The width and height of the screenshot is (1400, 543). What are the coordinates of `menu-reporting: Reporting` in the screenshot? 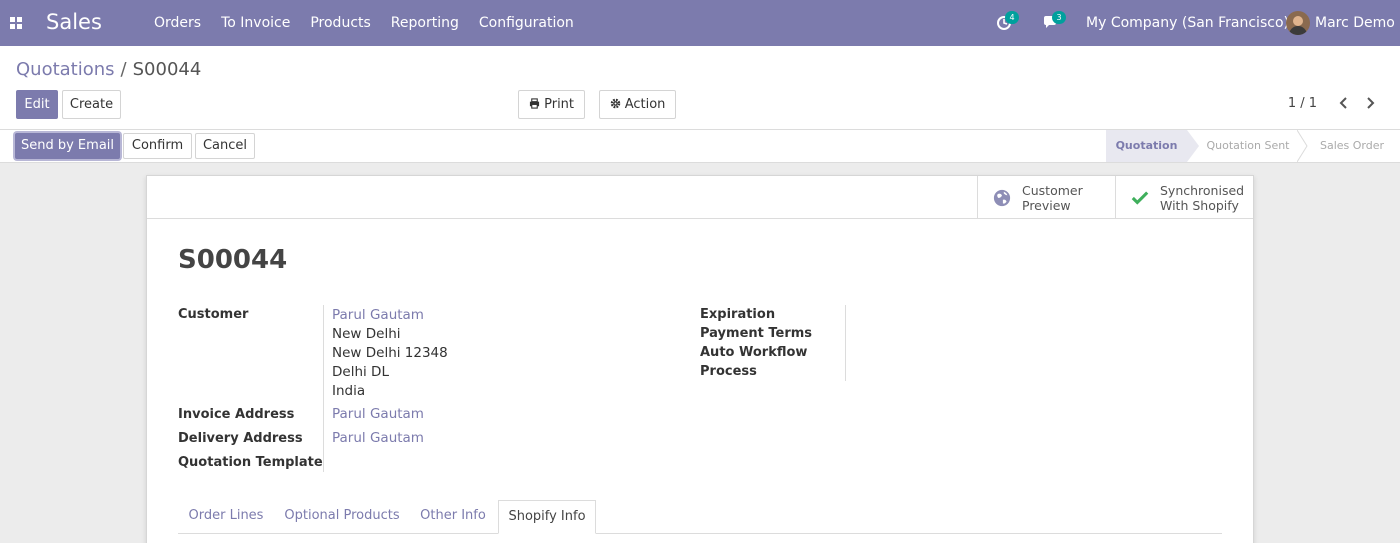 It's located at (425, 23).